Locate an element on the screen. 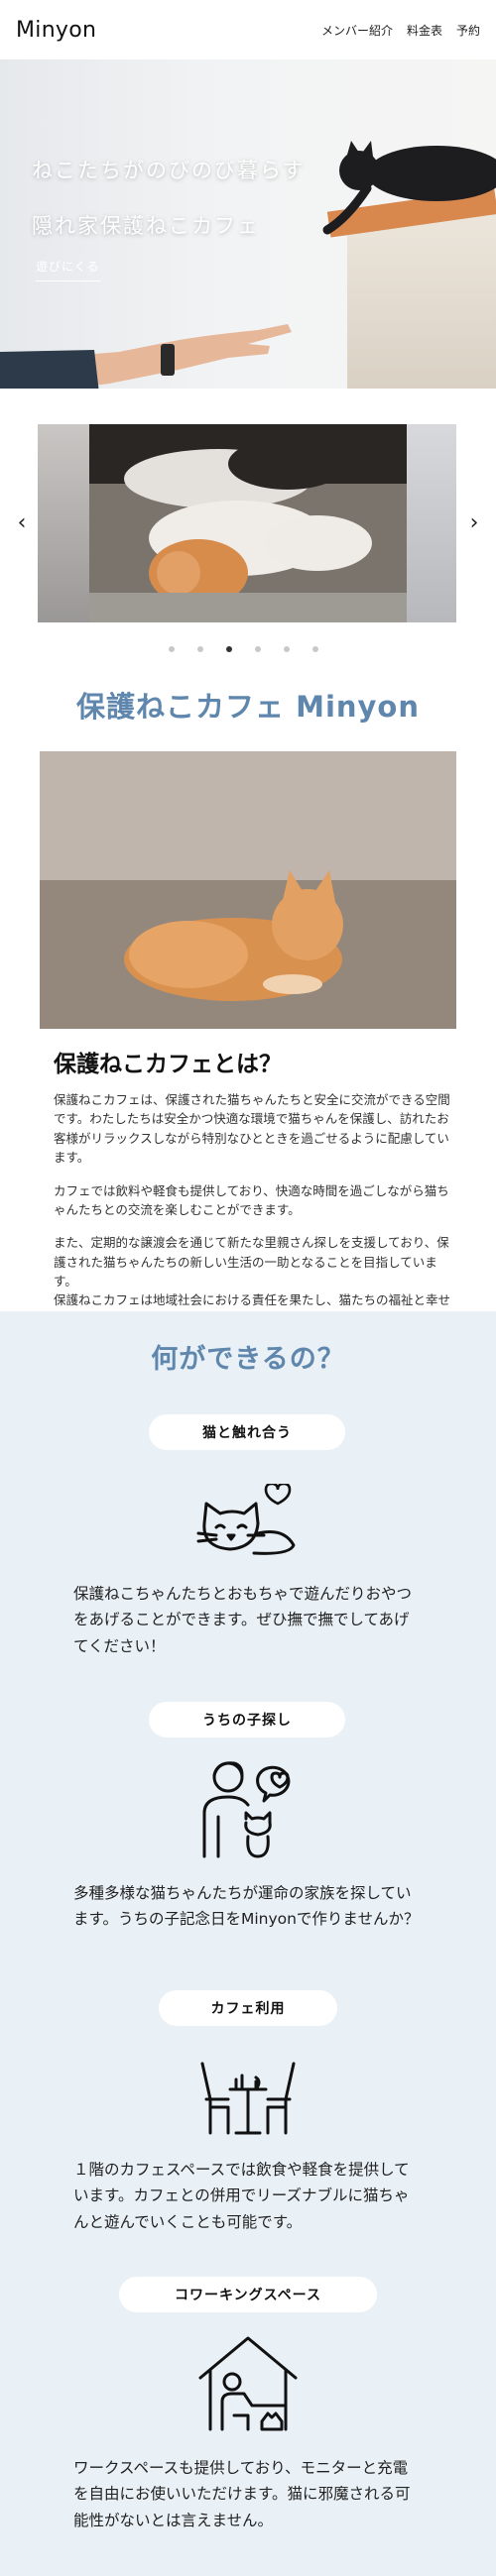 Image resolution: width=496 pixels, height=2576 pixels. home-office-icon is located at coordinates (248, 2383).